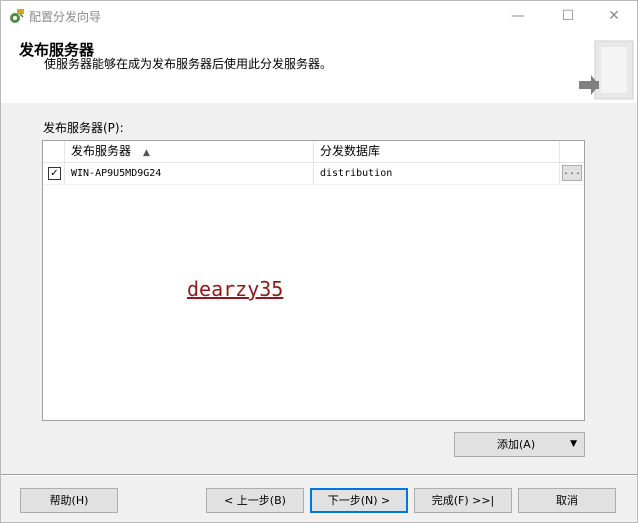 Image resolution: width=638 pixels, height=523 pixels. What do you see at coordinates (83, 128) in the screenshot?
I see `publishers-label: 发布服务器(P):` at bounding box center [83, 128].